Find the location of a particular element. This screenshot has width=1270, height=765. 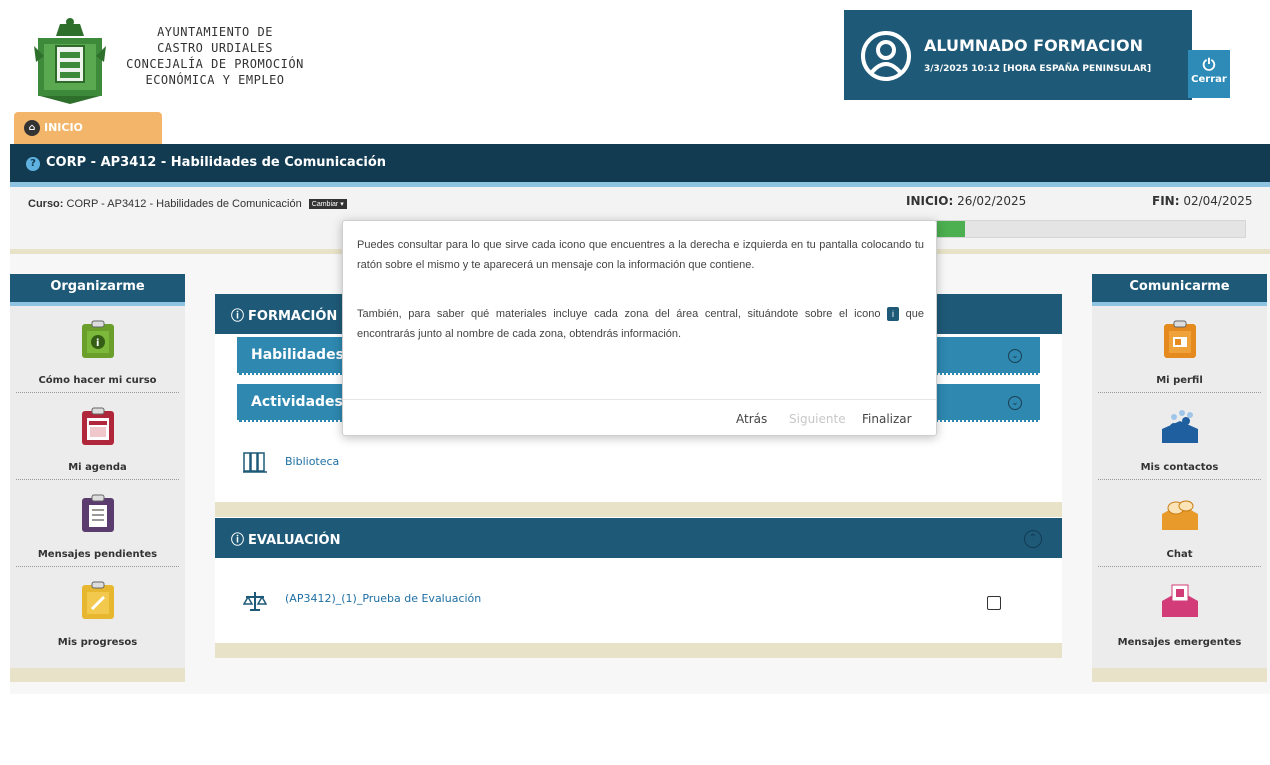

library-books-icon is located at coordinates (255, 462).